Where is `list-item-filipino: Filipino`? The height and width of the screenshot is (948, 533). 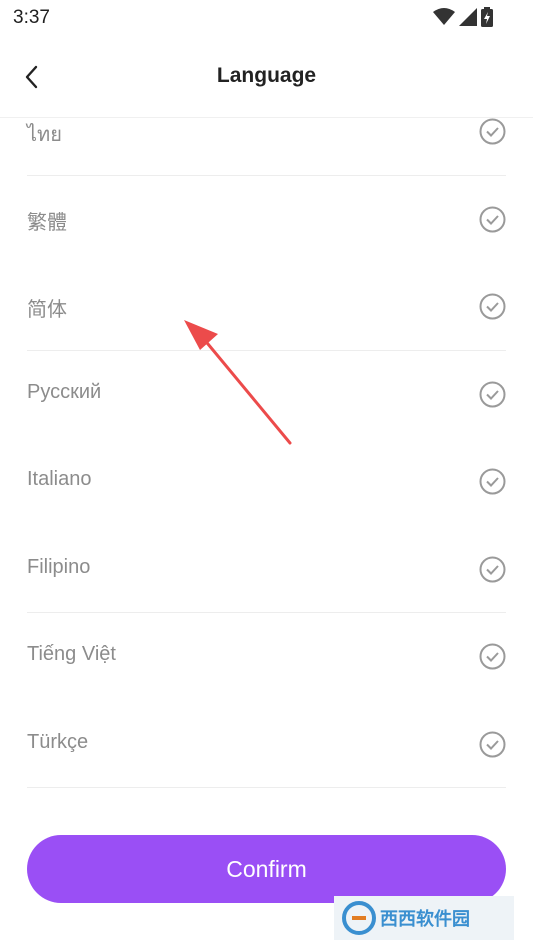 list-item-filipino: Filipino is located at coordinates (266, 569).